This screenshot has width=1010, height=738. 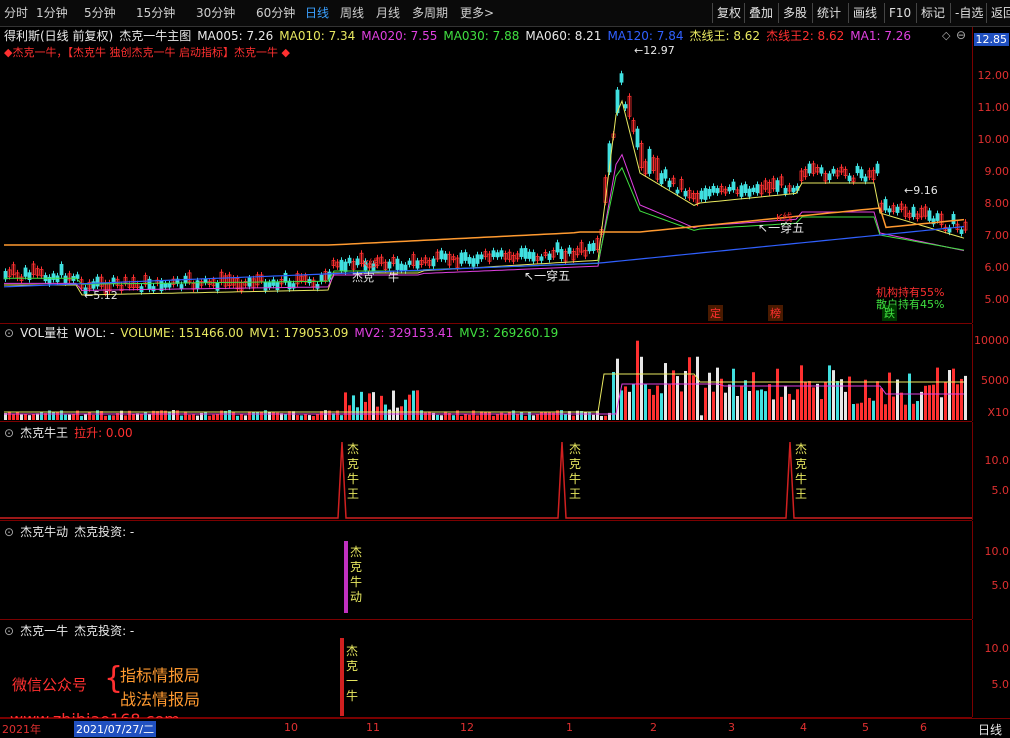 What do you see at coordinates (430, 13) in the screenshot?
I see `period-multi: 多周期` at bounding box center [430, 13].